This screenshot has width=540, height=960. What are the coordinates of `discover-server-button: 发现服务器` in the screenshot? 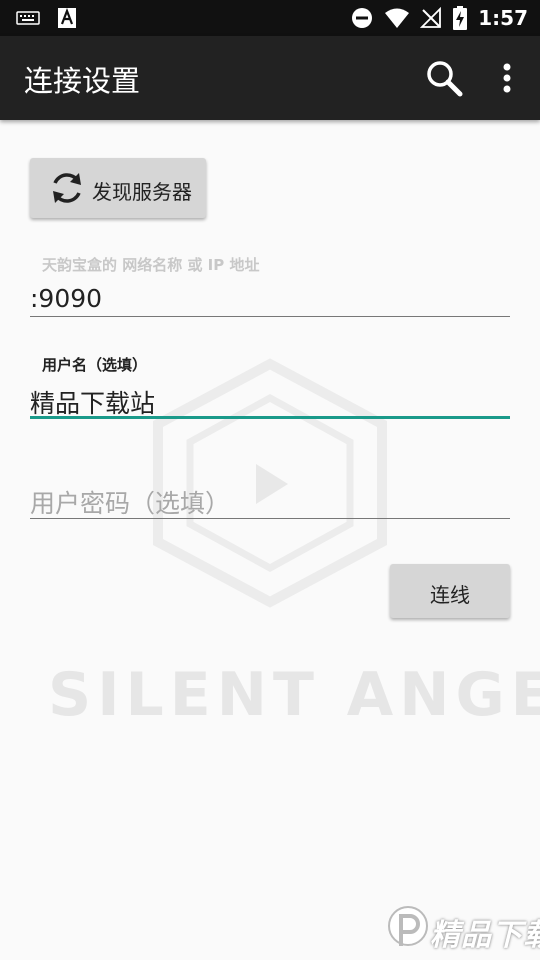 It's located at (118, 188).